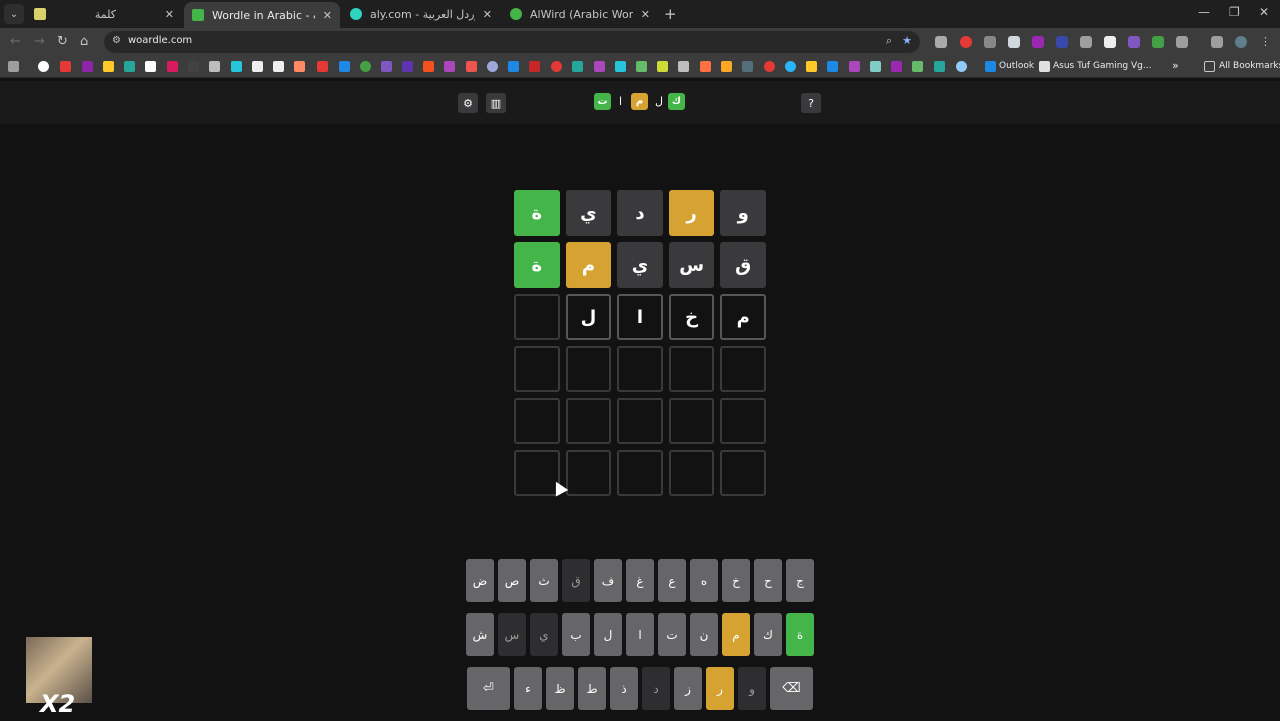 This screenshot has height=721, width=1280. What do you see at coordinates (768, 580) in the screenshot?
I see `key-letter: ح` at bounding box center [768, 580].